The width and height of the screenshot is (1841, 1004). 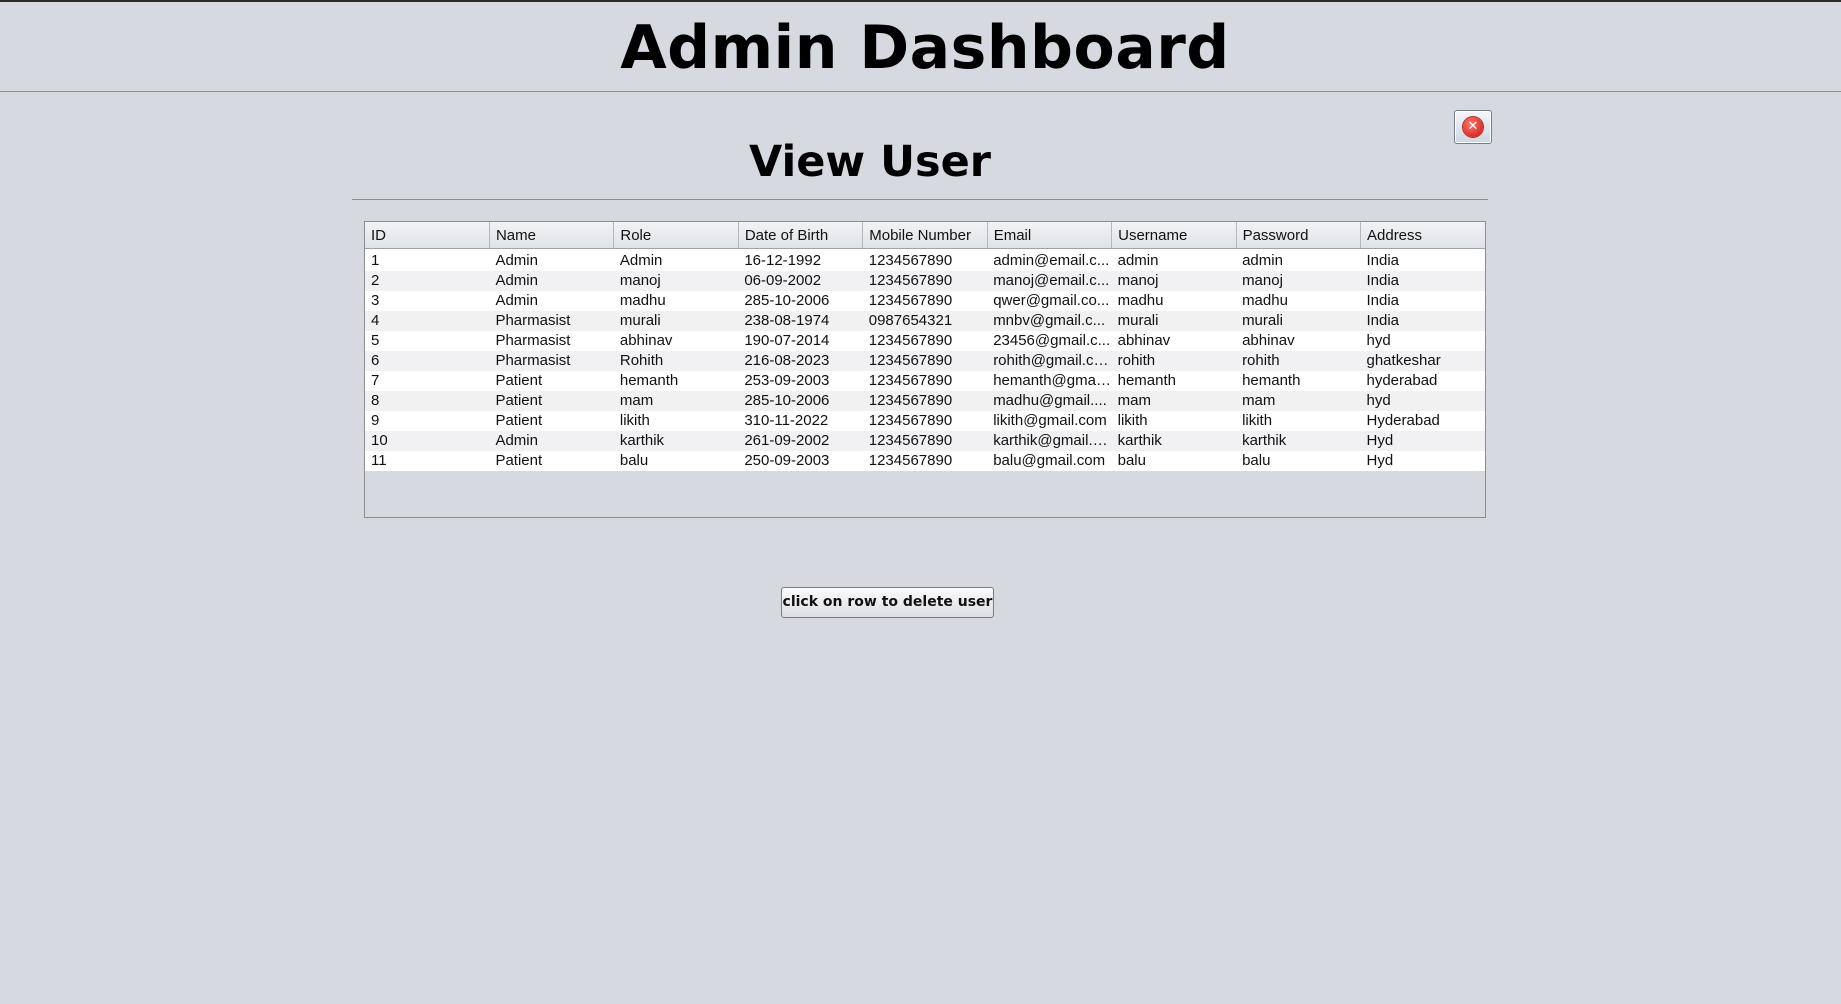 I want to click on table-cell: 6, so click(x=427, y=361).